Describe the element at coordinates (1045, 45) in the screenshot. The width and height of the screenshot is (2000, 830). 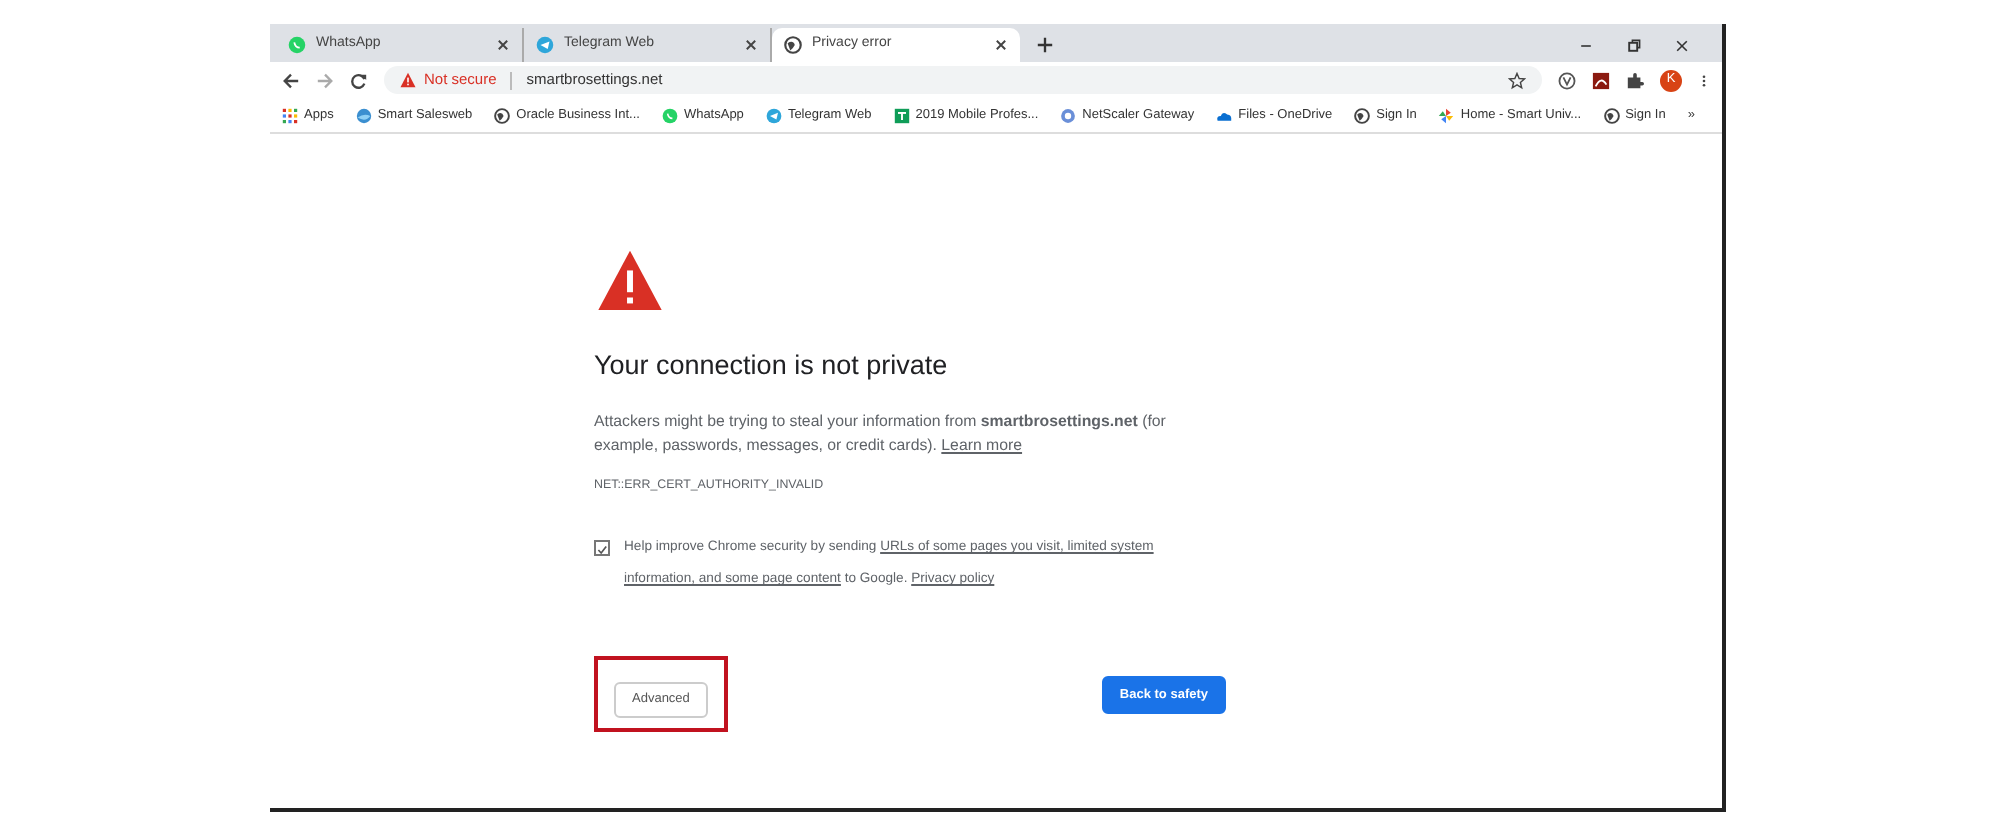
I see `new-tab-icon` at that location.